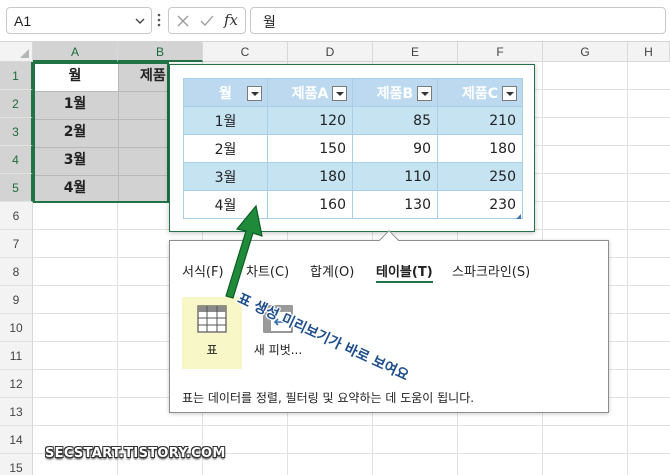 The width and height of the screenshot is (670, 475). What do you see at coordinates (75, 52) in the screenshot?
I see `column-header-a: A` at bounding box center [75, 52].